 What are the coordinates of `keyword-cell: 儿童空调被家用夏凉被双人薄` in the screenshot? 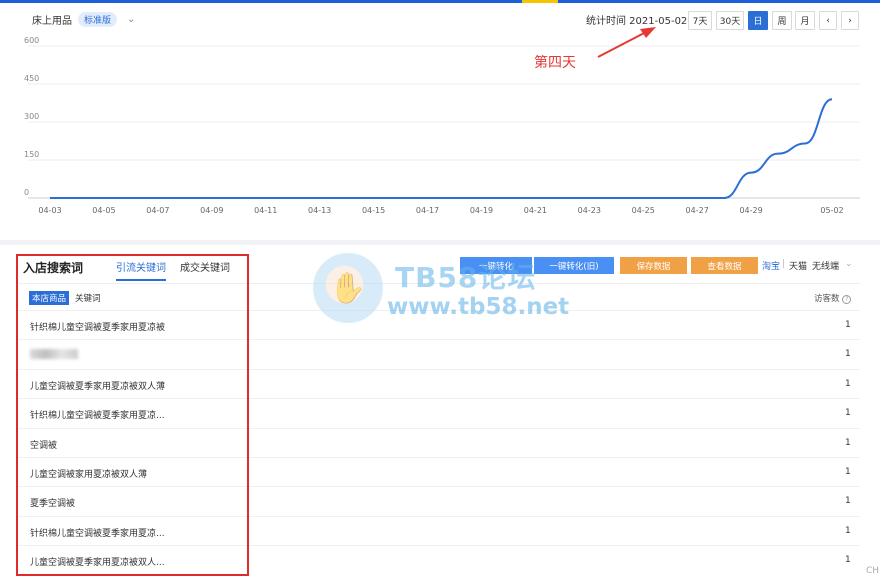 It's located at (88, 473).